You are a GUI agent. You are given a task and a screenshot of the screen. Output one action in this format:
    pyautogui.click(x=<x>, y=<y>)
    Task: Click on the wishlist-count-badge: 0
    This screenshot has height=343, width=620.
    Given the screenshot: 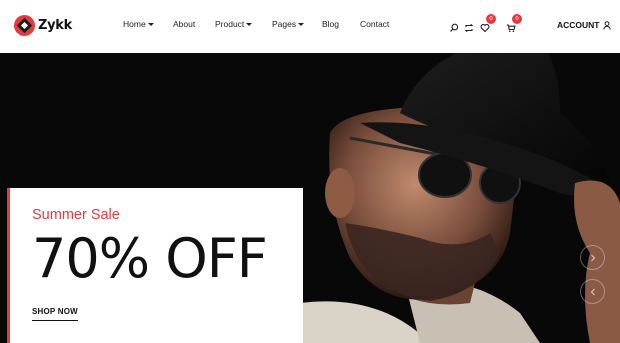 What is the action you would take?
    pyautogui.click(x=491, y=19)
    